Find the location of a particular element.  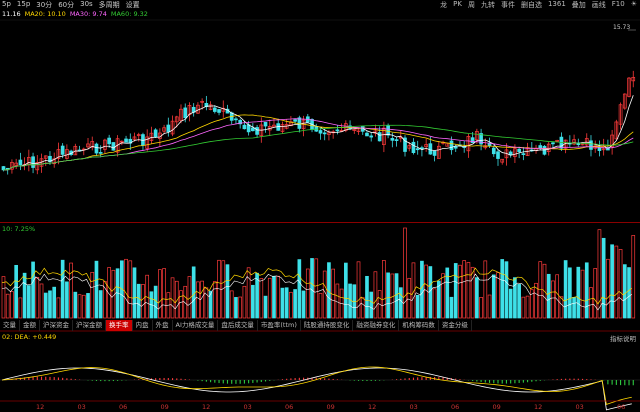

indicator-tab: 内盘 is located at coordinates (143, 325).